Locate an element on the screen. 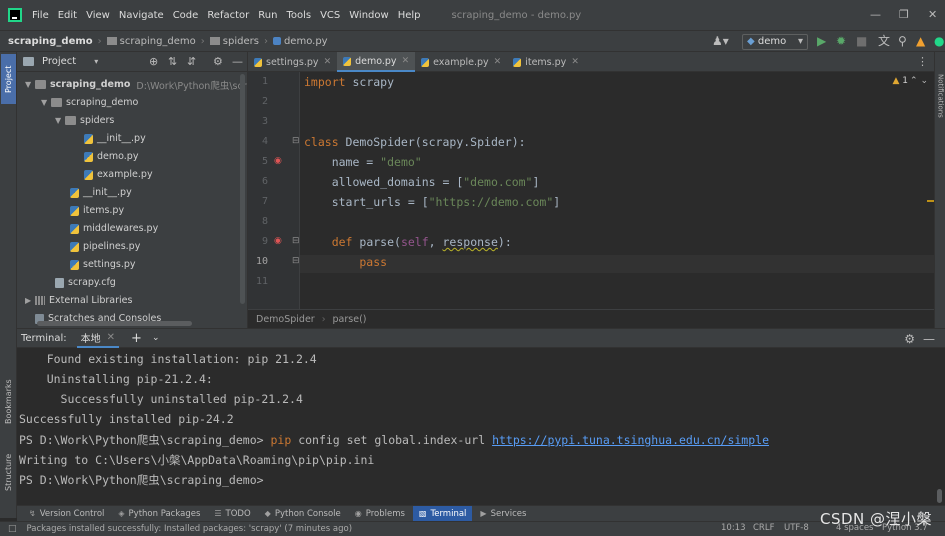 Image resolution: width=945 pixels, height=536 pixels. project-tool-tab: Project is located at coordinates (8, 79).